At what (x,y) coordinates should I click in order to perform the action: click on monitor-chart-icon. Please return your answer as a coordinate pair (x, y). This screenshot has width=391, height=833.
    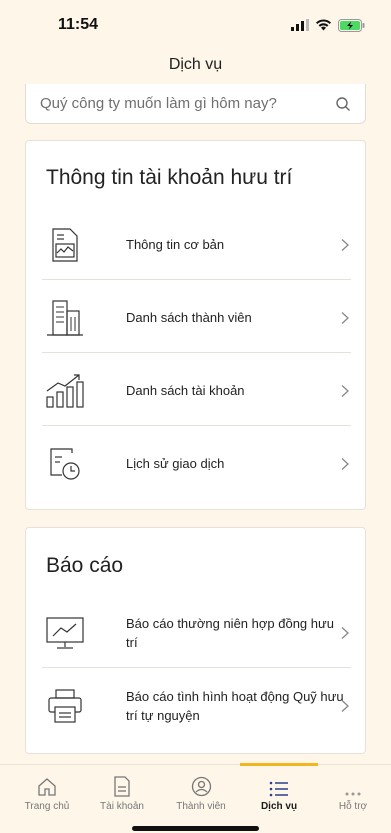
    Looking at the image, I should click on (65, 633).